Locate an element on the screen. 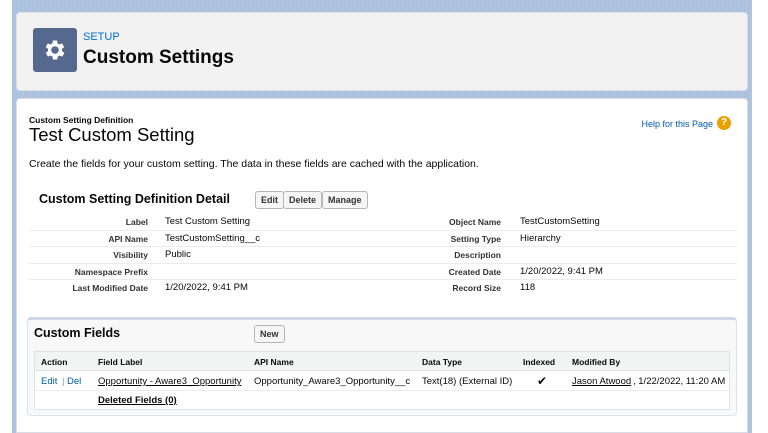 This screenshot has height=433, width=768. manage-button: Manage is located at coordinates (345, 200).